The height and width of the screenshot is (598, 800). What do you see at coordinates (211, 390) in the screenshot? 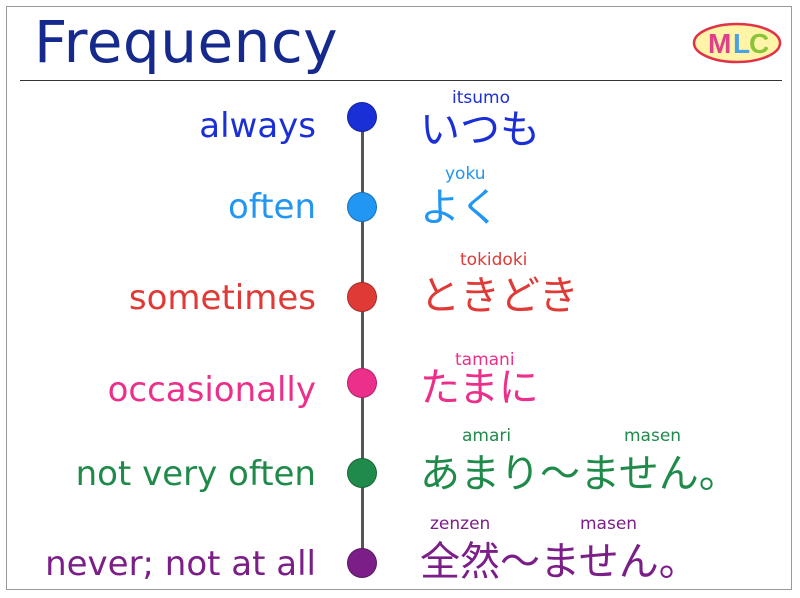
I see `english-occasionally: occasionally` at bounding box center [211, 390].